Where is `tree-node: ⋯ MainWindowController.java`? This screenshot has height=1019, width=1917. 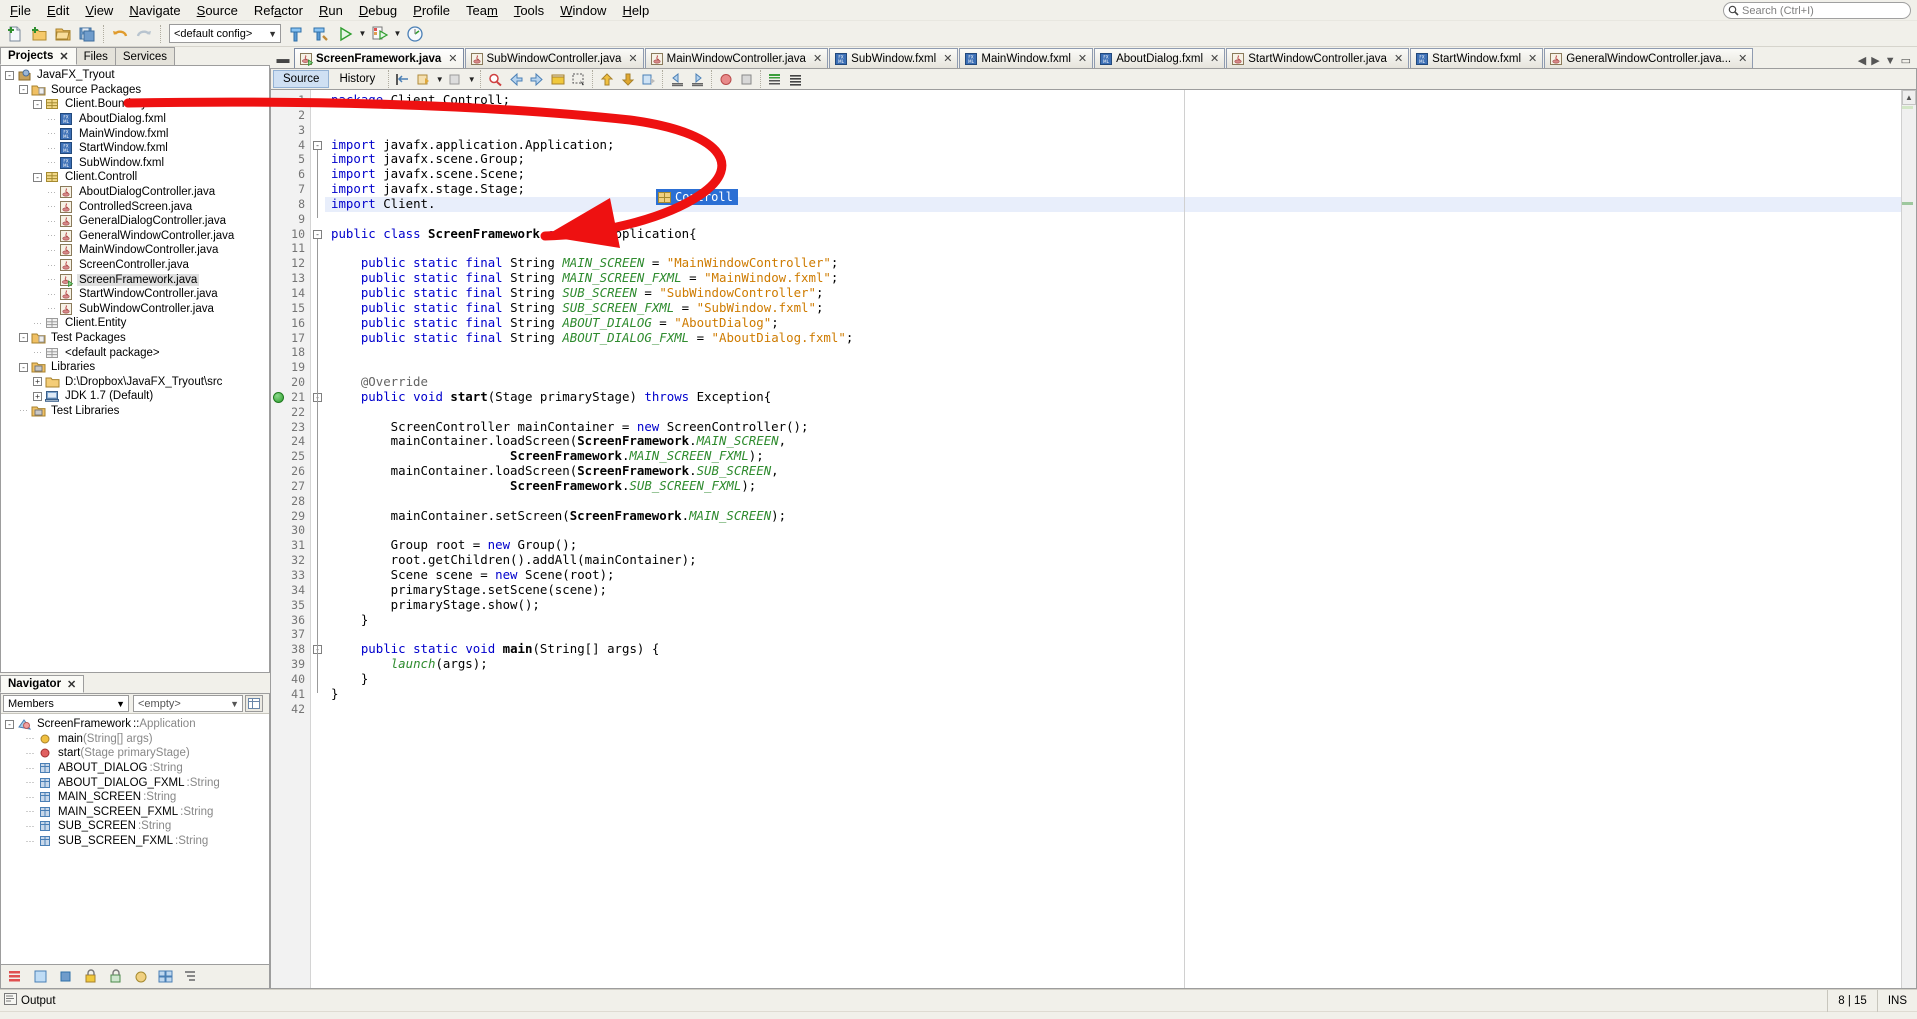 tree-node: ⋯ MainWindowController.java is located at coordinates (135, 250).